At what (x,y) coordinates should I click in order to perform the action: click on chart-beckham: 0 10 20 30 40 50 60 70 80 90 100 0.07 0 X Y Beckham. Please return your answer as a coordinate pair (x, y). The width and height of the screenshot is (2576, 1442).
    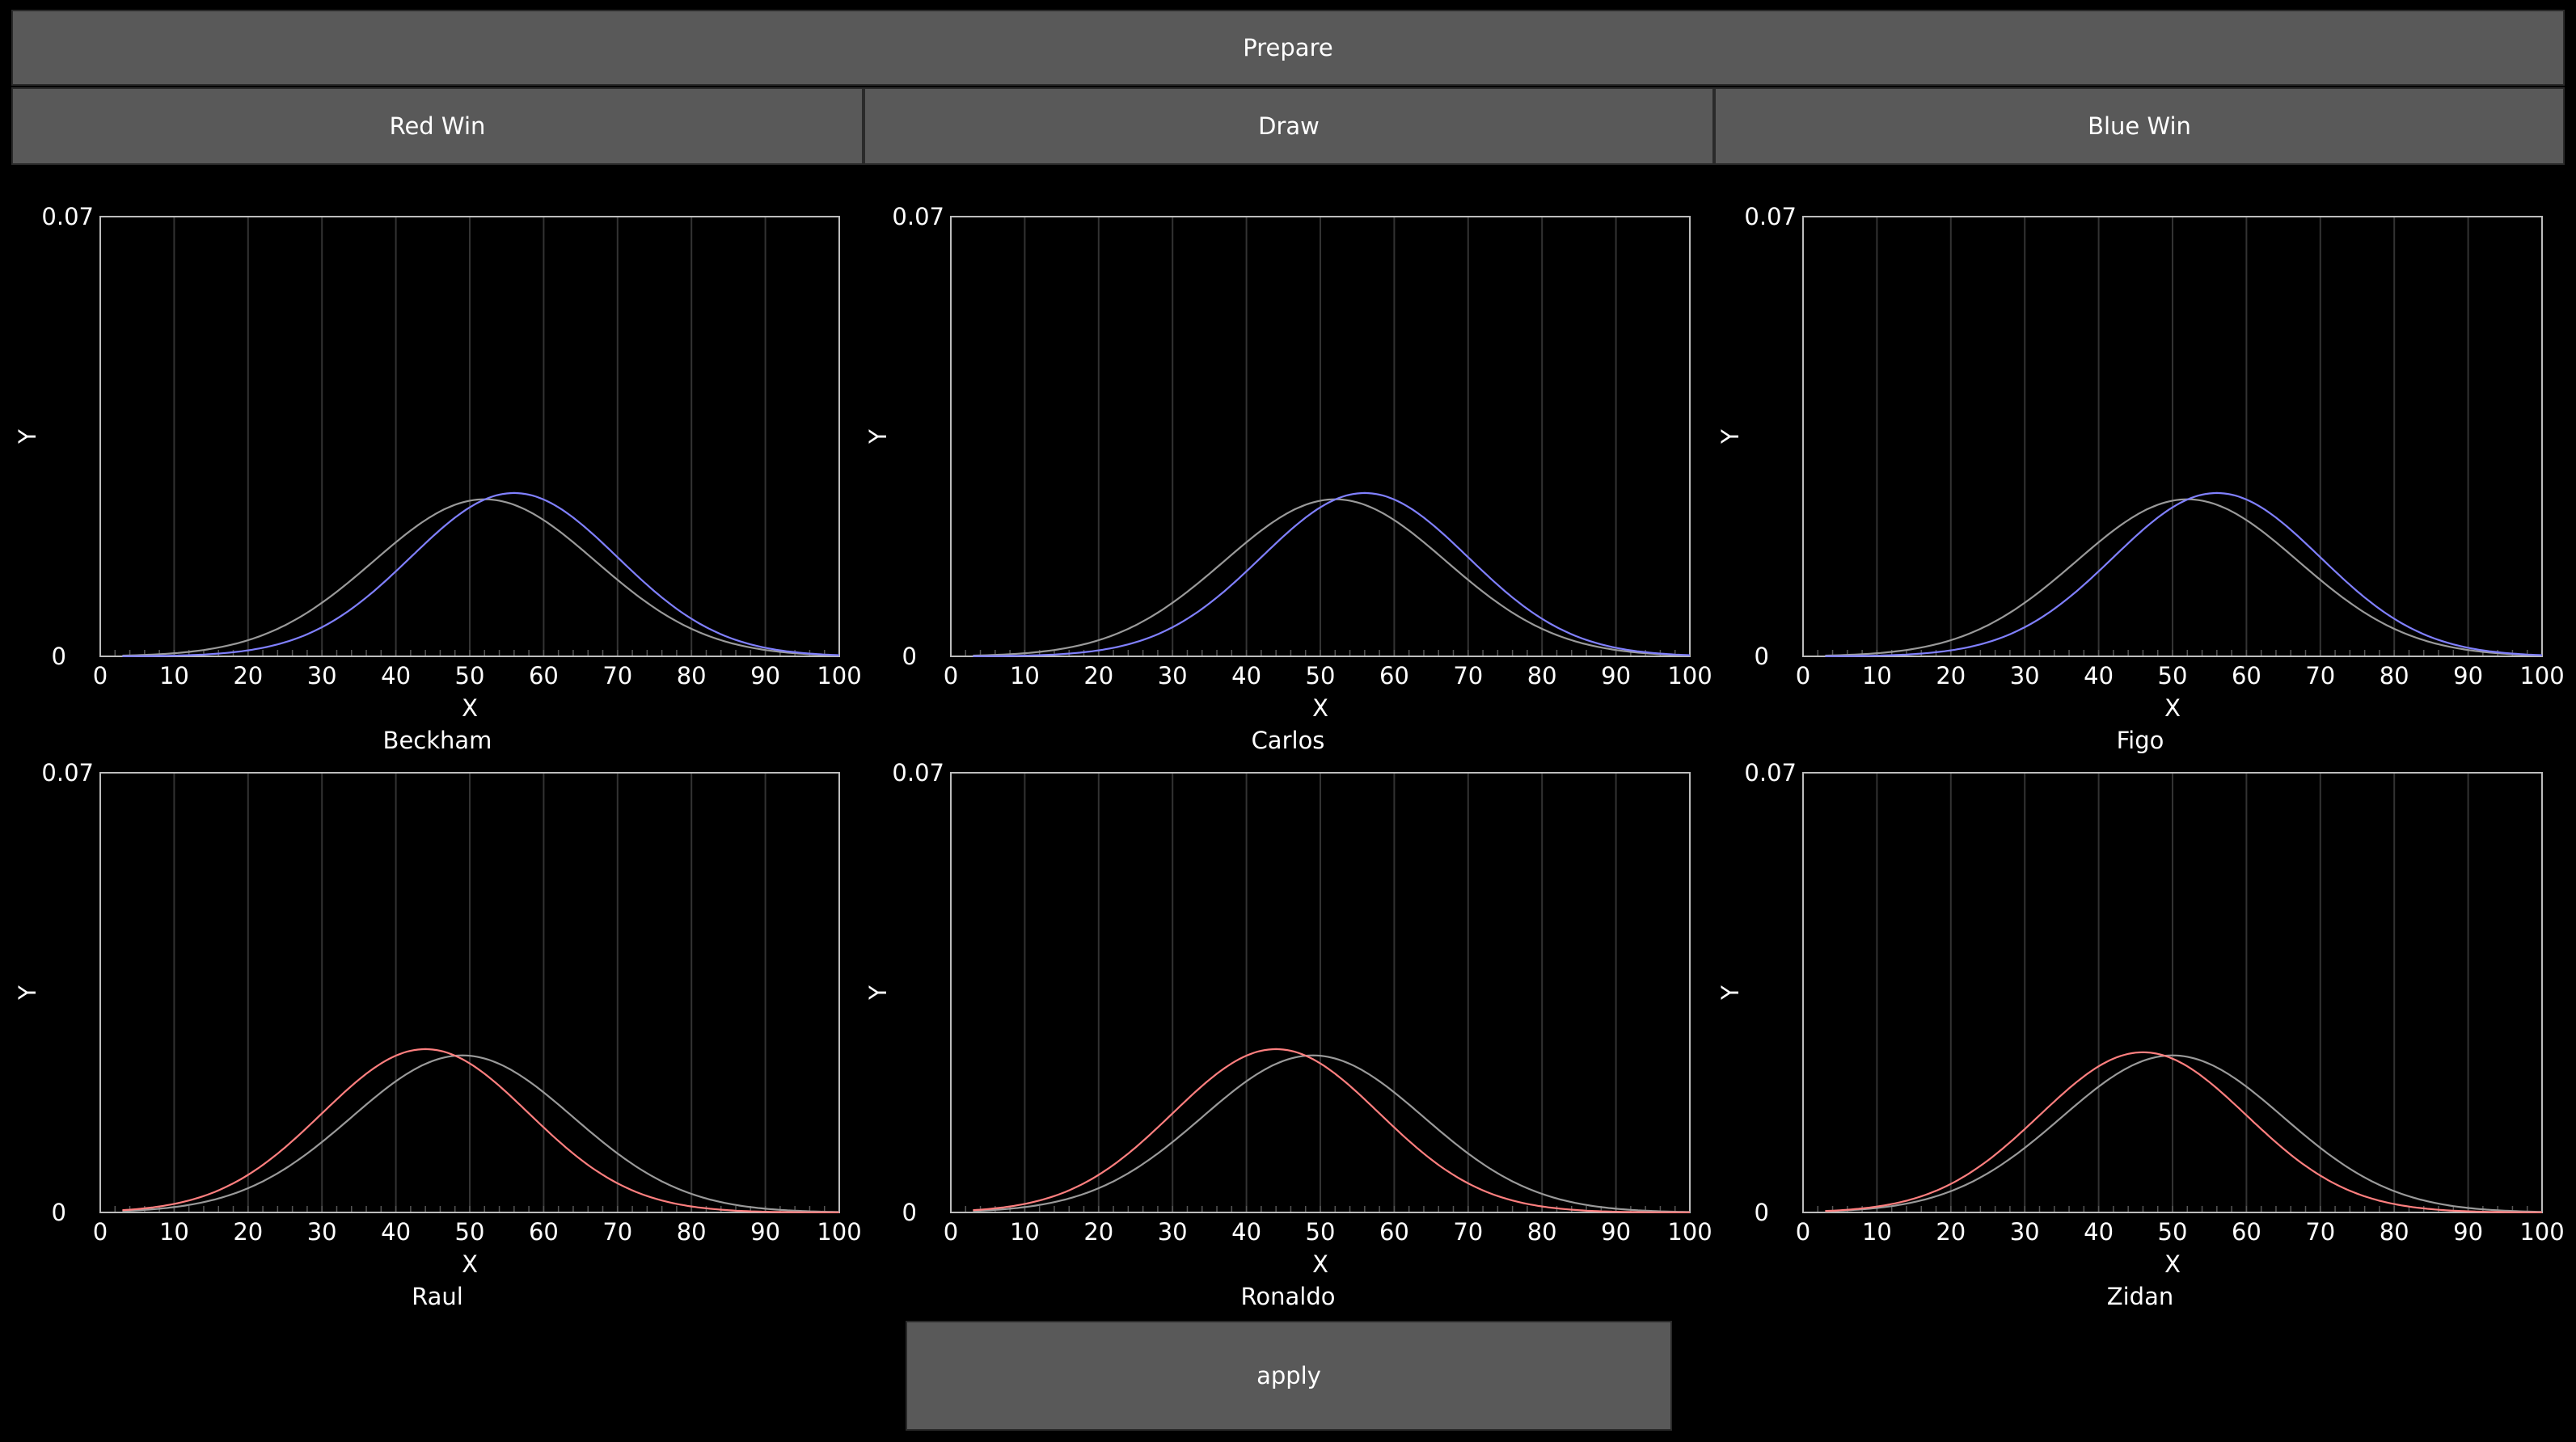
    Looking at the image, I should click on (438, 478).